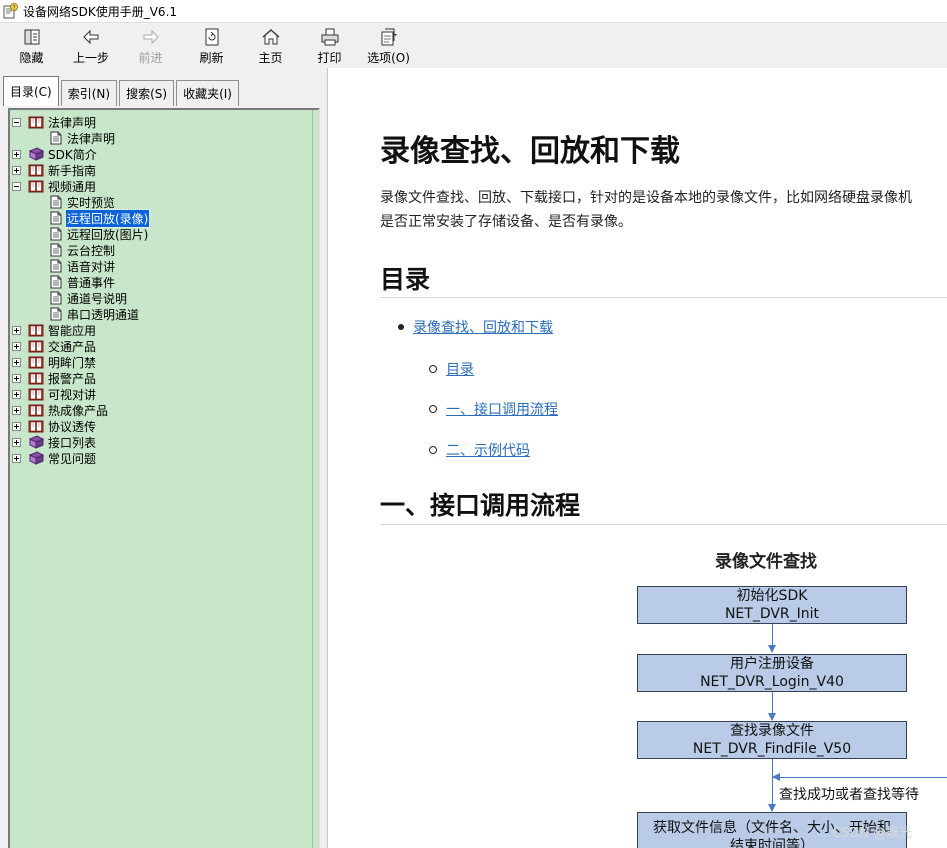 The height and width of the screenshot is (848, 947). I want to click on tree-node-label: 视频通用, so click(72, 186).